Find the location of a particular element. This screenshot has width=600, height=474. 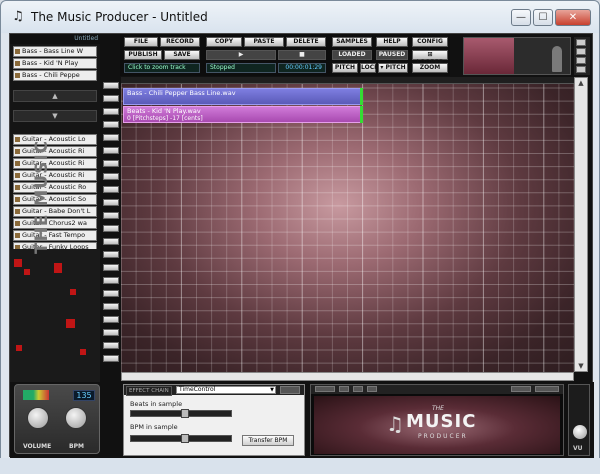

bpm-slider is located at coordinates (181, 438).